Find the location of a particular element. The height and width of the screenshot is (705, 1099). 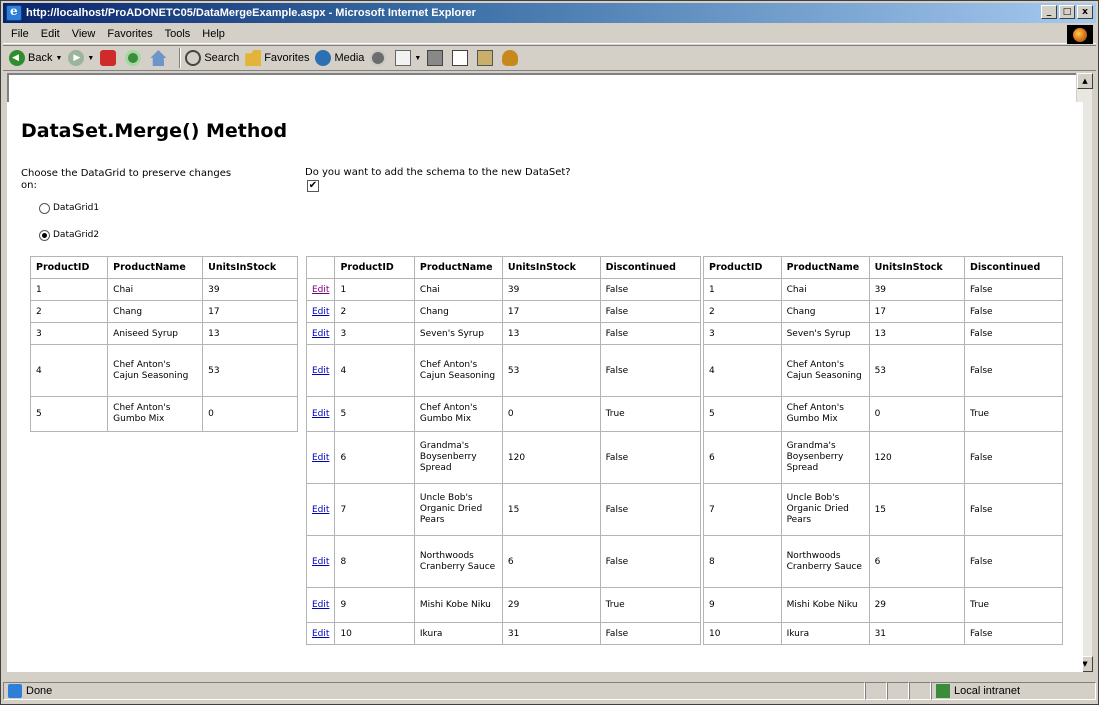

discuss-button is located at coordinates (486, 58).